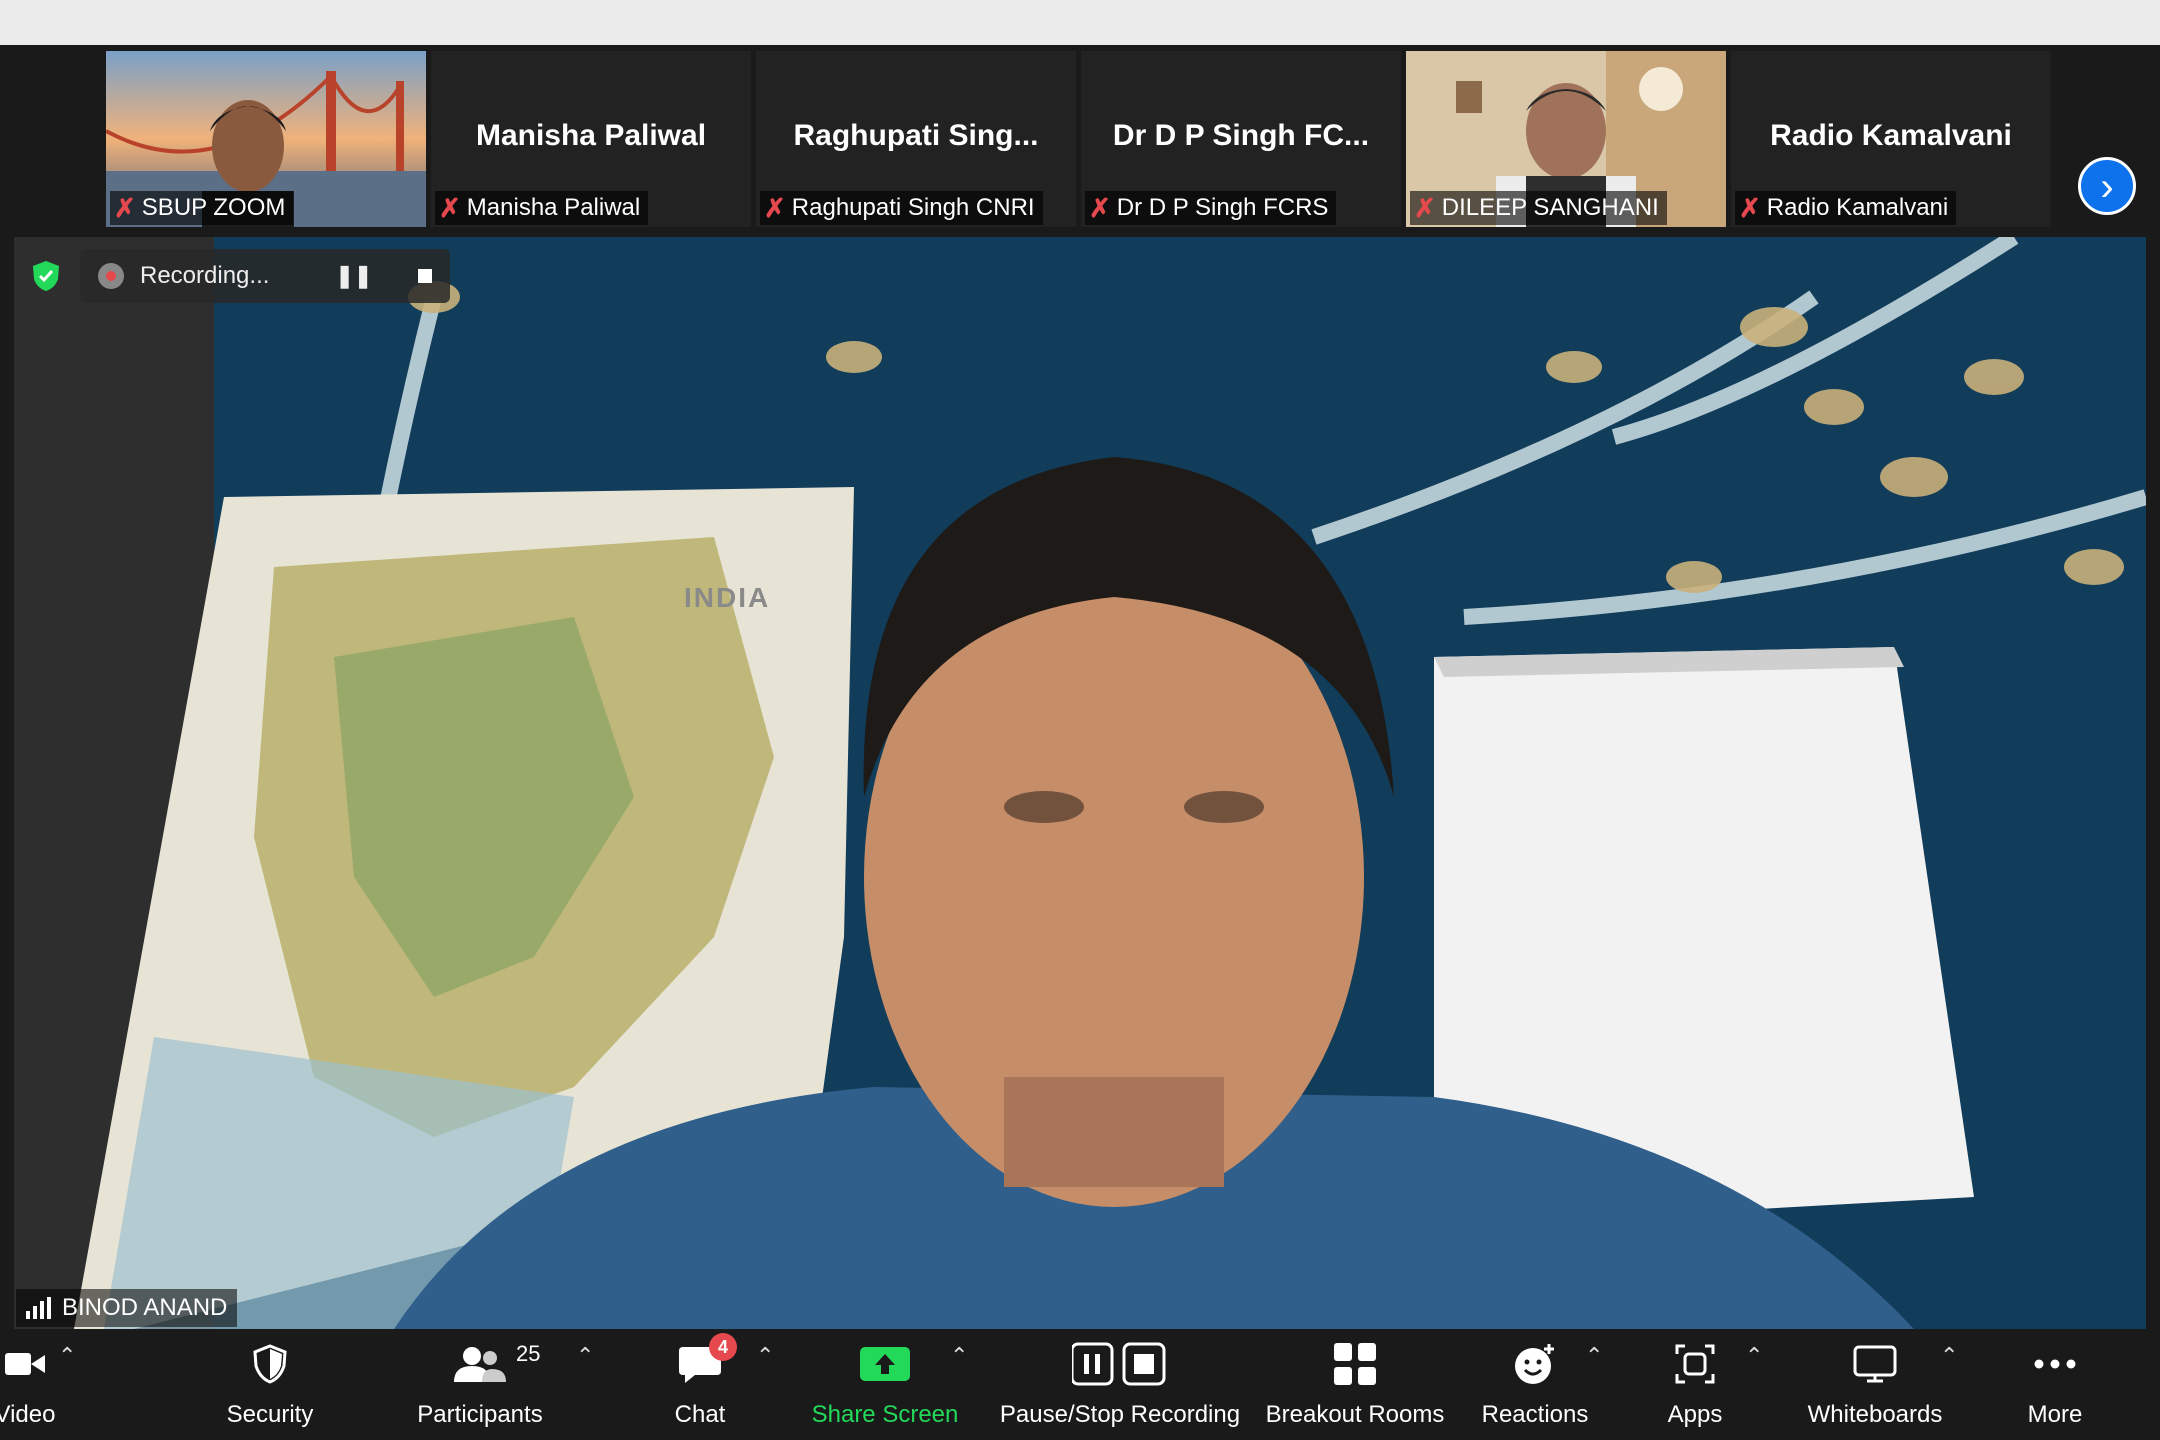  What do you see at coordinates (202, 208) in the screenshot?
I see `participant-label: ✗ SBUP ZOOM` at bounding box center [202, 208].